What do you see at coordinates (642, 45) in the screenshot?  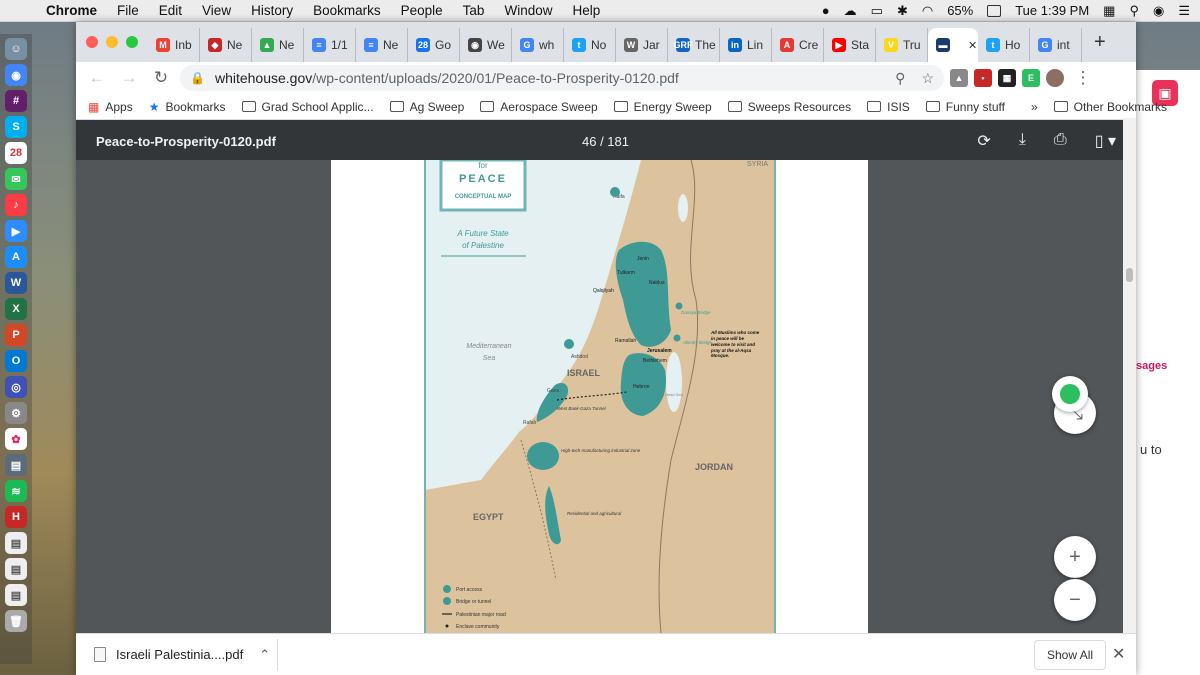 I see `tab: W Jar` at bounding box center [642, 45].